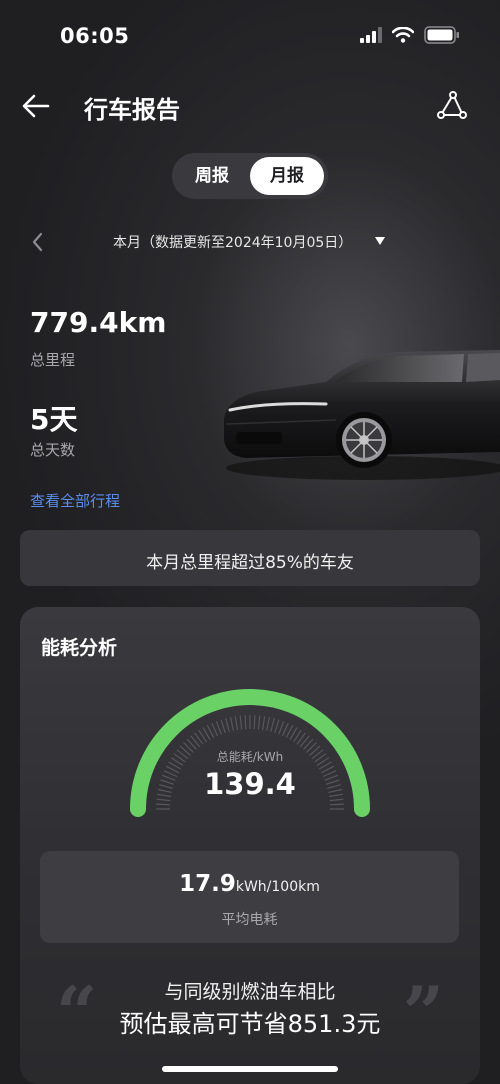 The width and height of the screenshot is (500, 1084). I want to click on arrow-left-icon, so click(36, 106).